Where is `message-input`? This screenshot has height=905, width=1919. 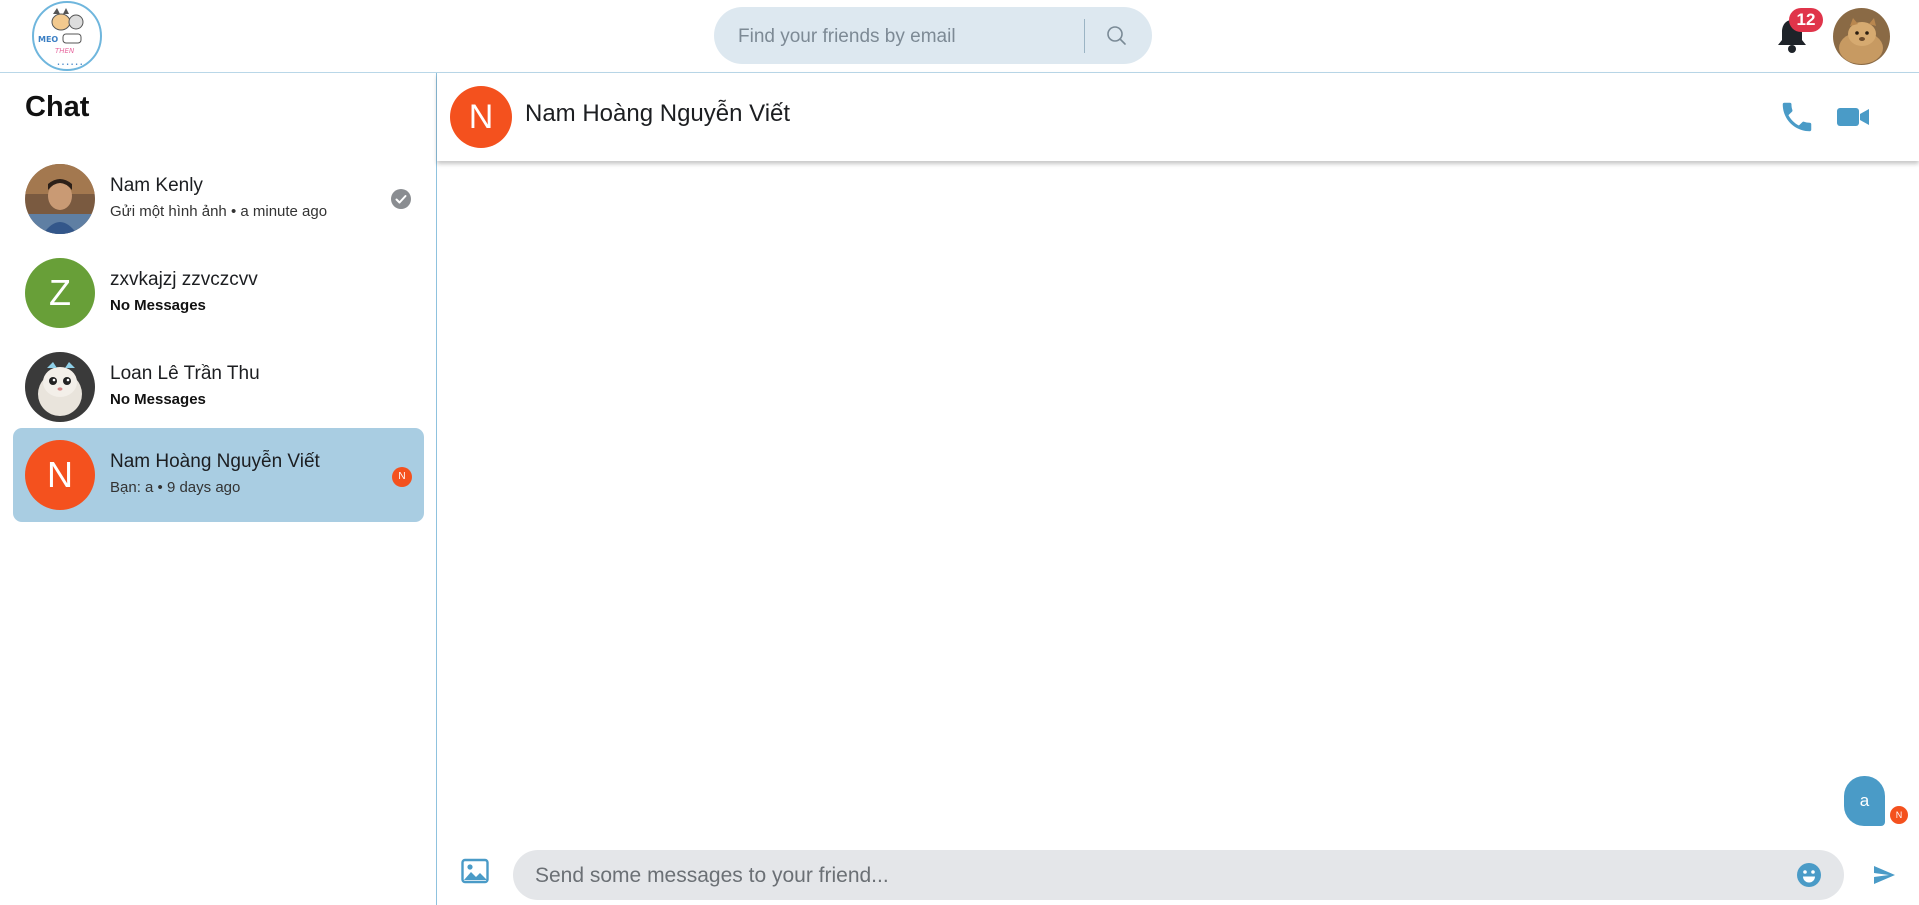 message-input is located at coordinates (1160, 876).